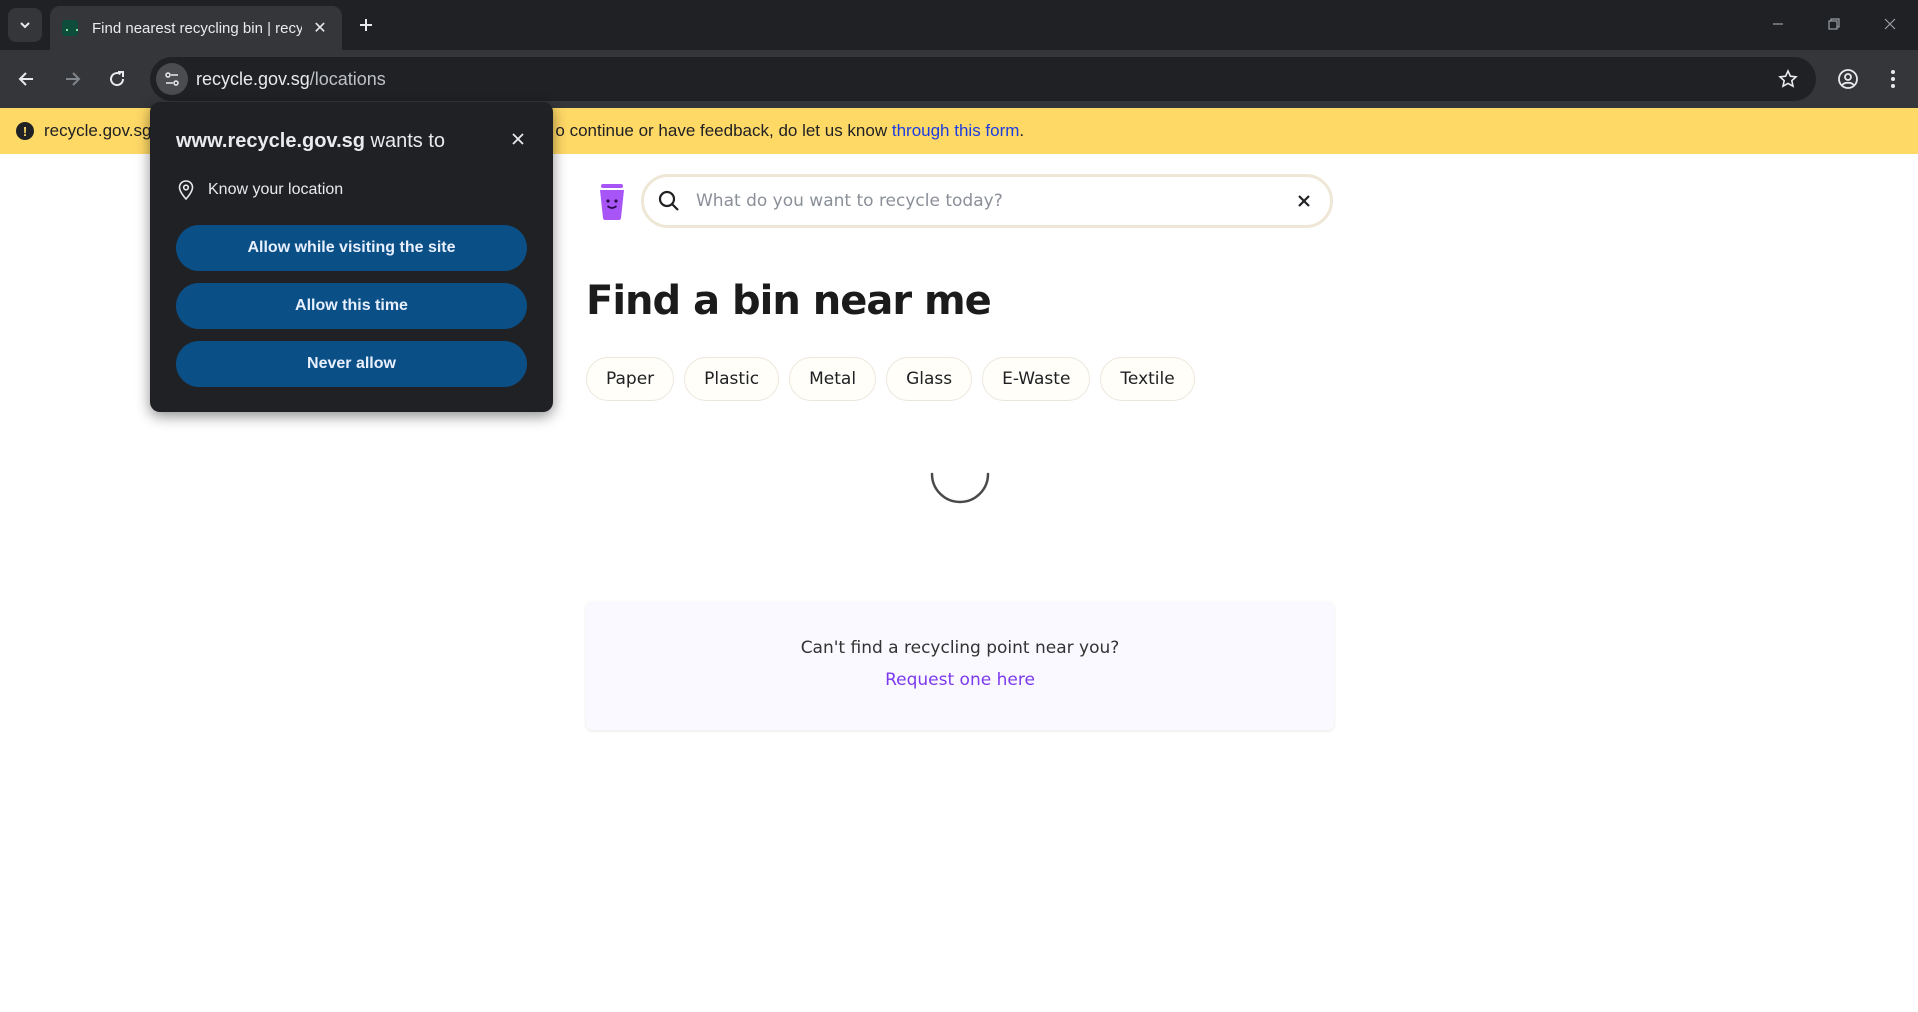 This screenshot has height=1012, width=1918. I want to click on new-tab-button, so click(366, 25).